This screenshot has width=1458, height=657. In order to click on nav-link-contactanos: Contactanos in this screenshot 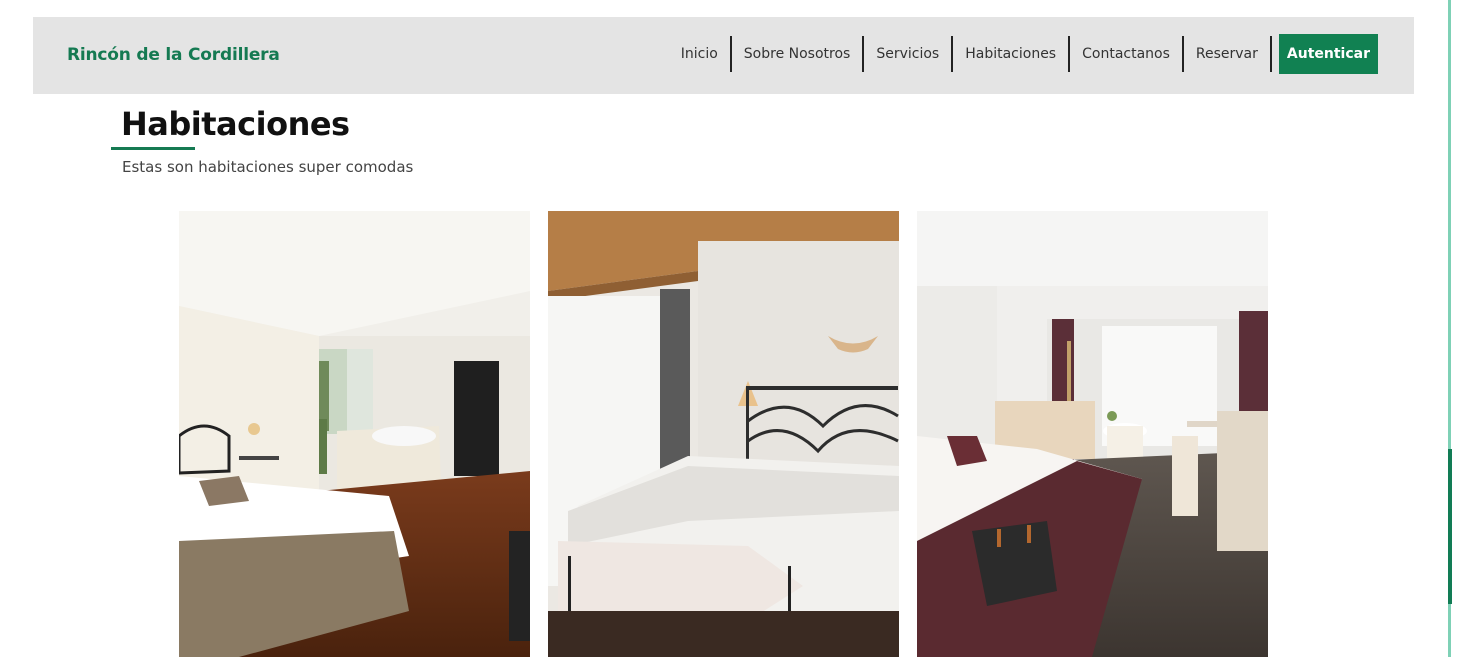, I will do `click(1126, 54)`.